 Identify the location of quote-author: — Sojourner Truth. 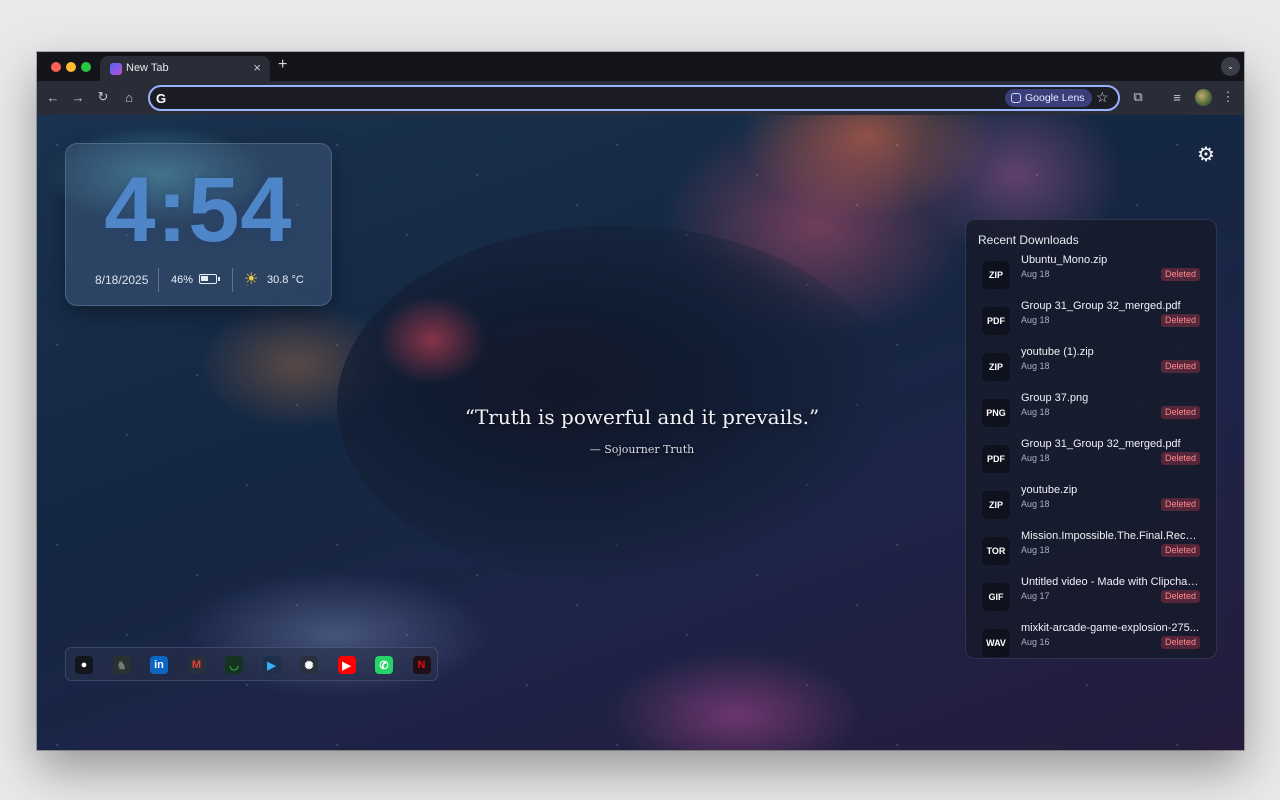
(642, 449).